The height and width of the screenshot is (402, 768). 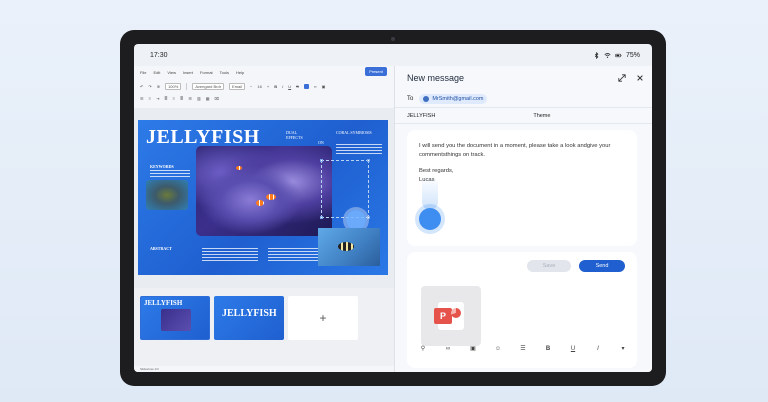 I want to click on font-style-select: Email, so click(x=237, y=86).